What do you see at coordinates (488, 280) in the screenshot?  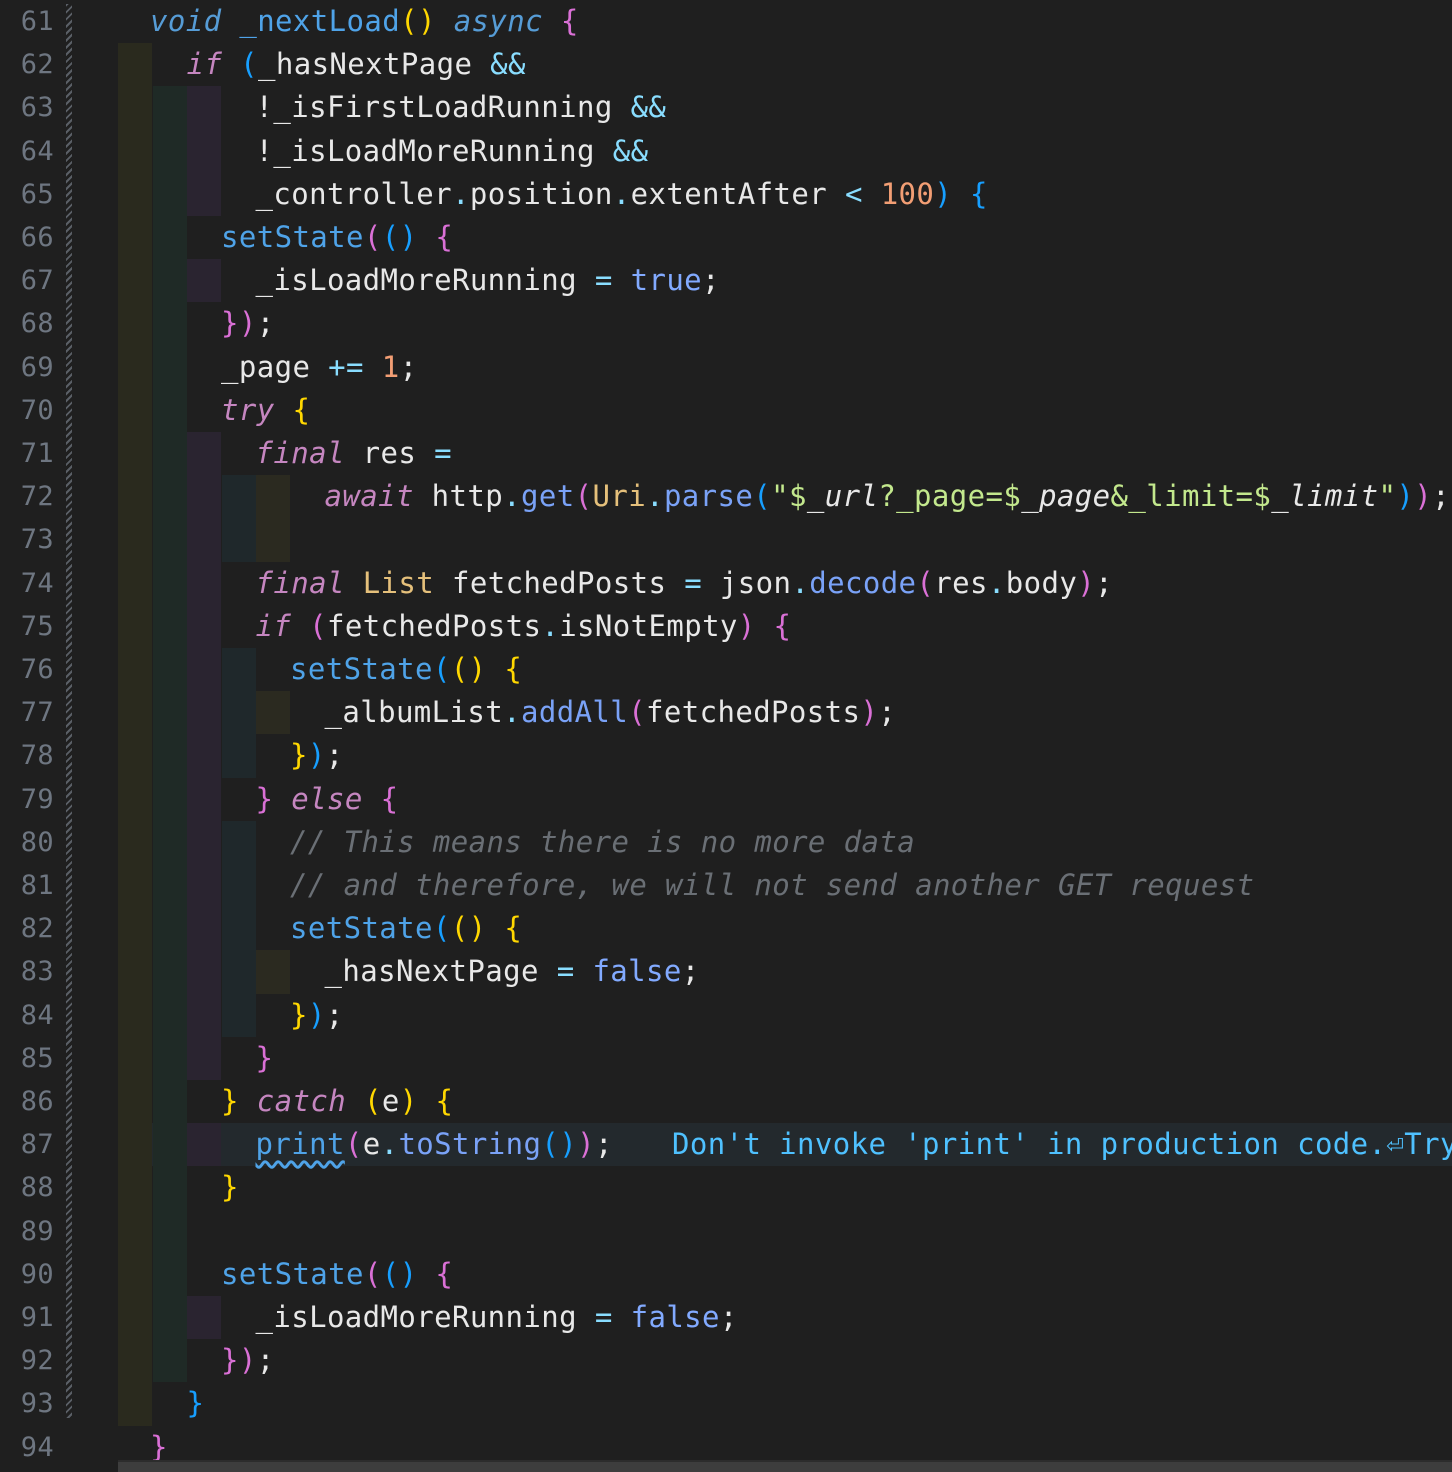 I see `code-text: _isLoadMoreRunning = true;` at bounding box center [488, 280].